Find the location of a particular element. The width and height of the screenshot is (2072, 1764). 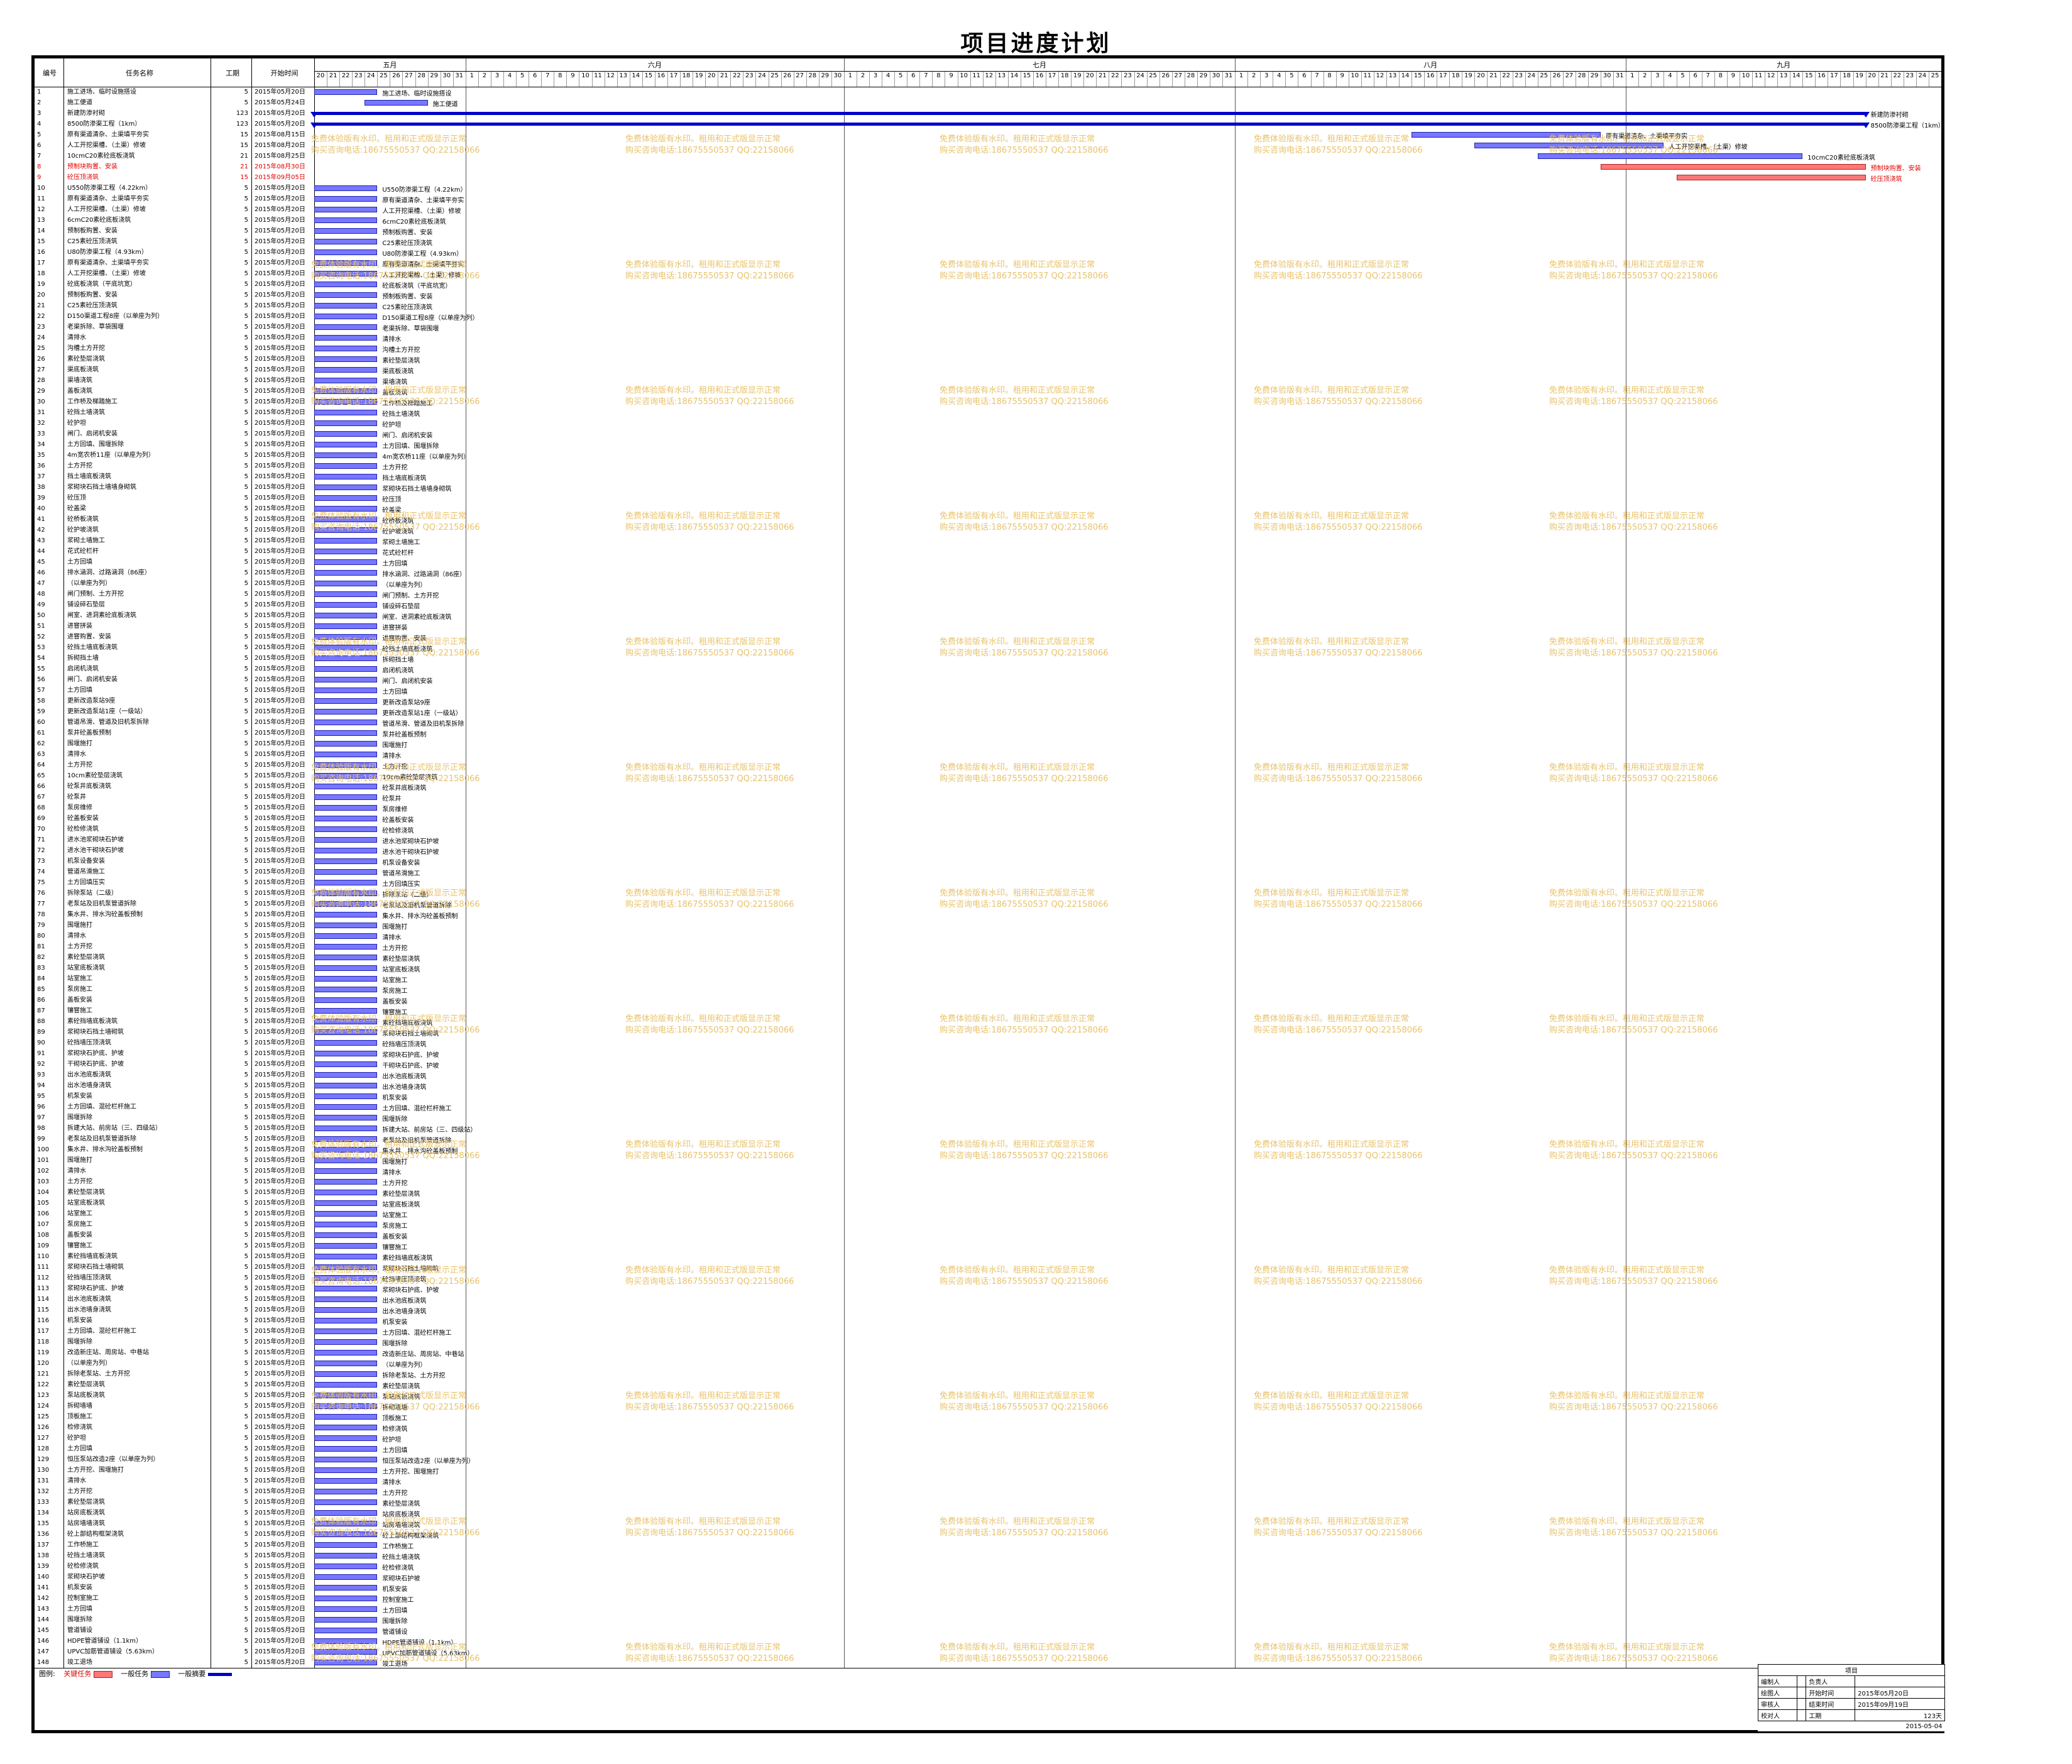

table-row: 59 更新改造泵站1座（一级站） 5 2015年05月20日 is located at coordinates (174, 711).